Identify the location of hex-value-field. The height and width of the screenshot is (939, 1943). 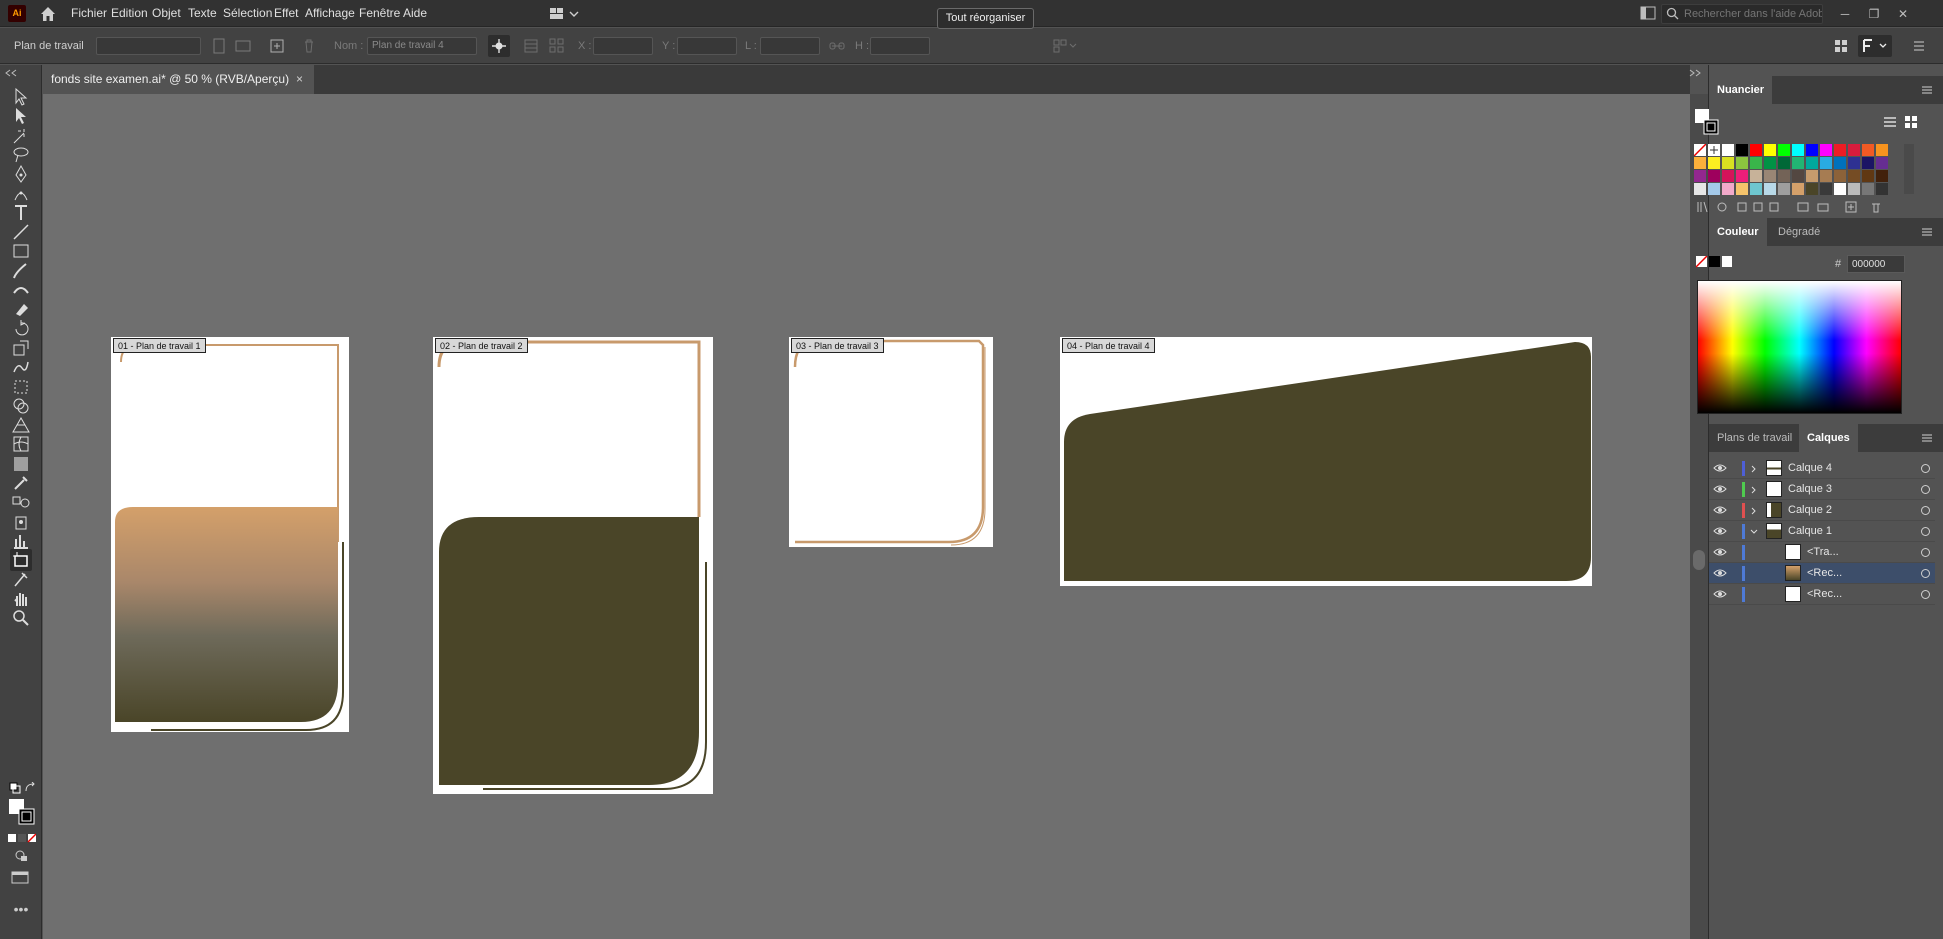
(1876, 264).